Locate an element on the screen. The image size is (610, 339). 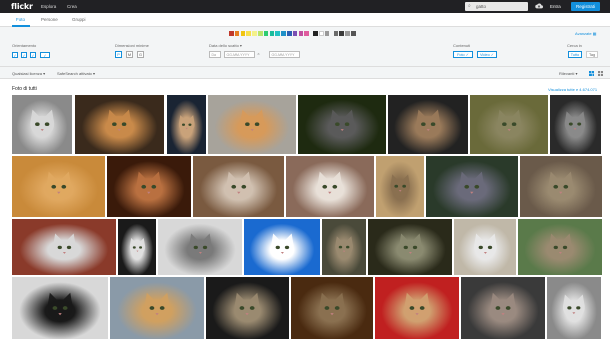
login-link: Entra is located at coordinates (555, 6).